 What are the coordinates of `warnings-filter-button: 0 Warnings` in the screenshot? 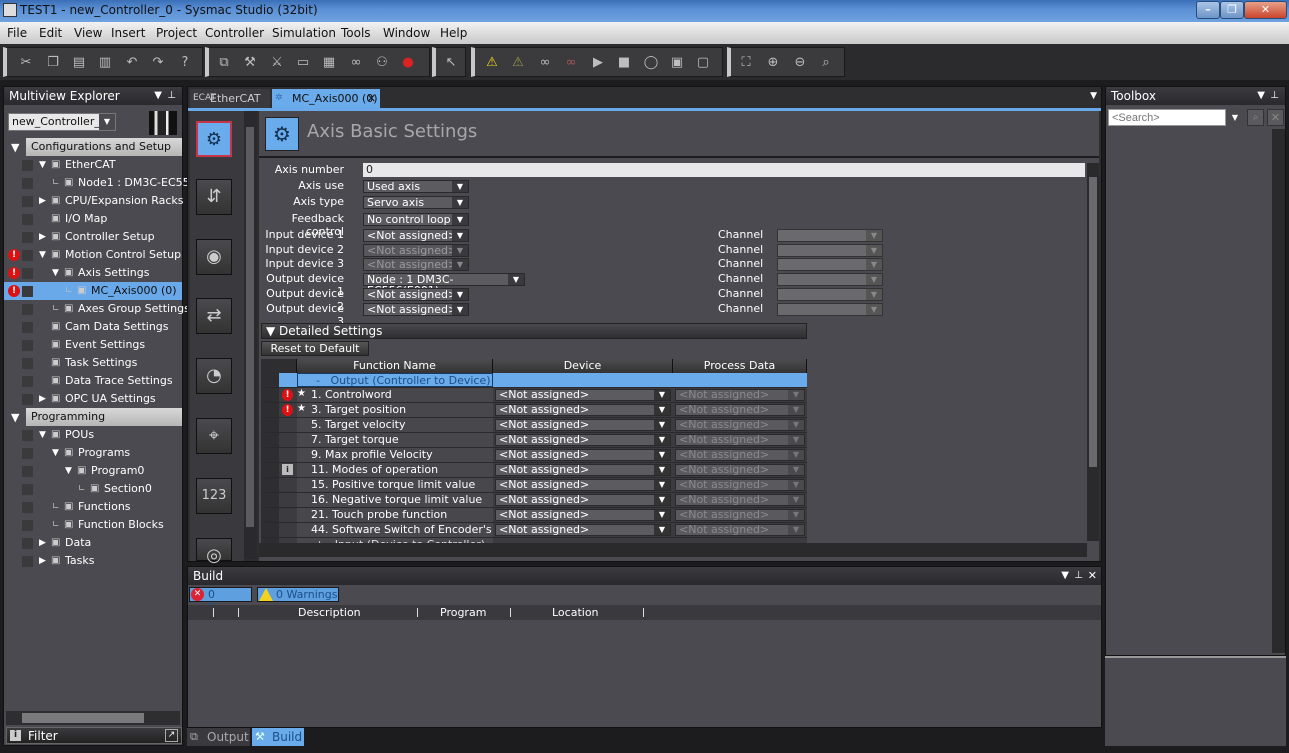 It's located at (298, 594).